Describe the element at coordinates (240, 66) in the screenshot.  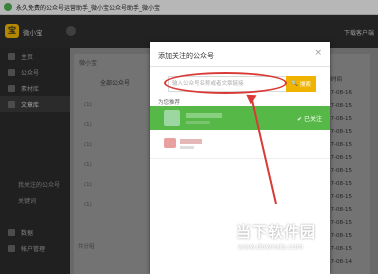
I see `modal-divider` at that location.